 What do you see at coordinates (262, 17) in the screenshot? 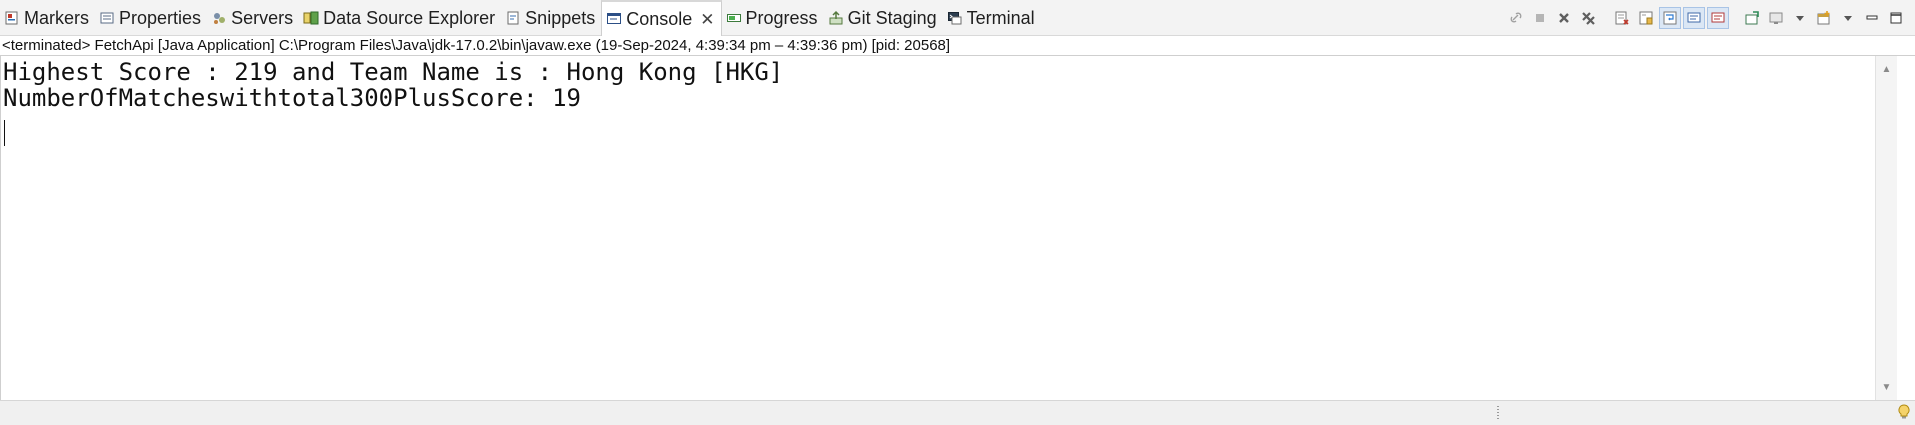
I see `tab-label: Servers` at bounding box center [262, 17].